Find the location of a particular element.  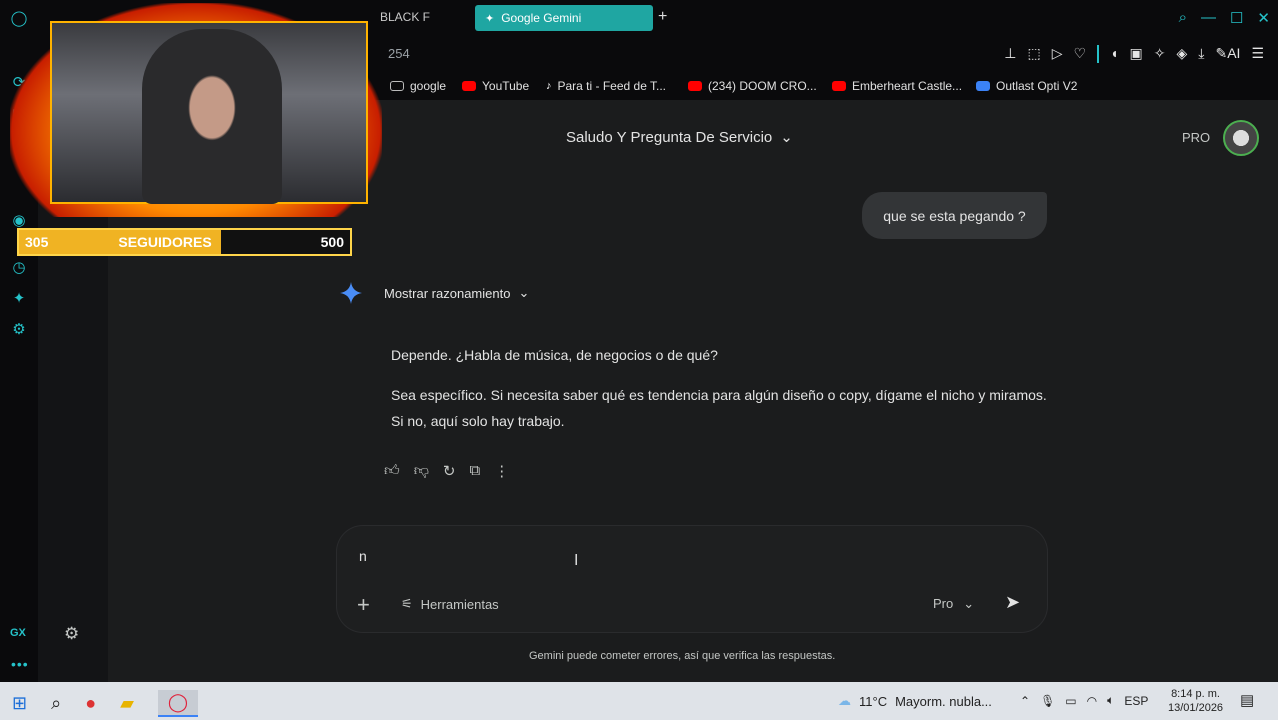

player-icon: ◖ is located at coordinates (1114, 54).